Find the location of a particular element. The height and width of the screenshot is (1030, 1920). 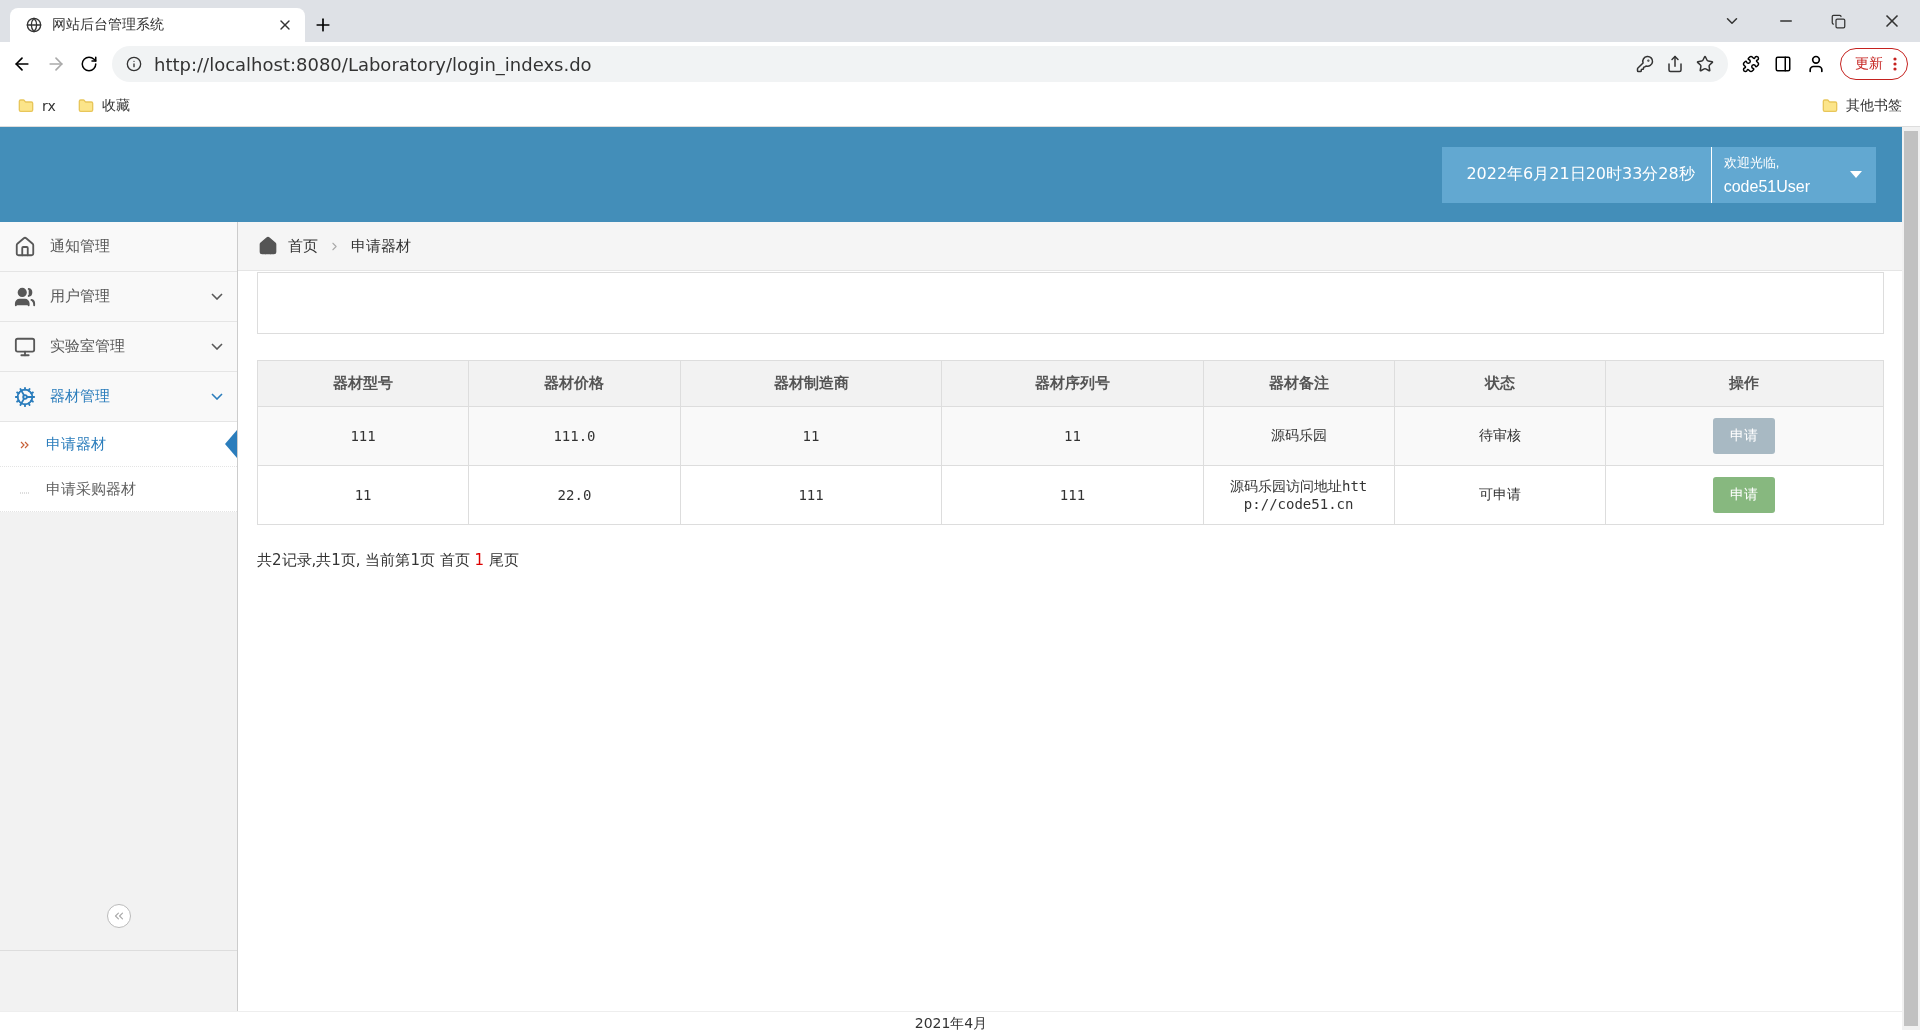

table-cell: 待审核 is located at coordinates (1500, 436).